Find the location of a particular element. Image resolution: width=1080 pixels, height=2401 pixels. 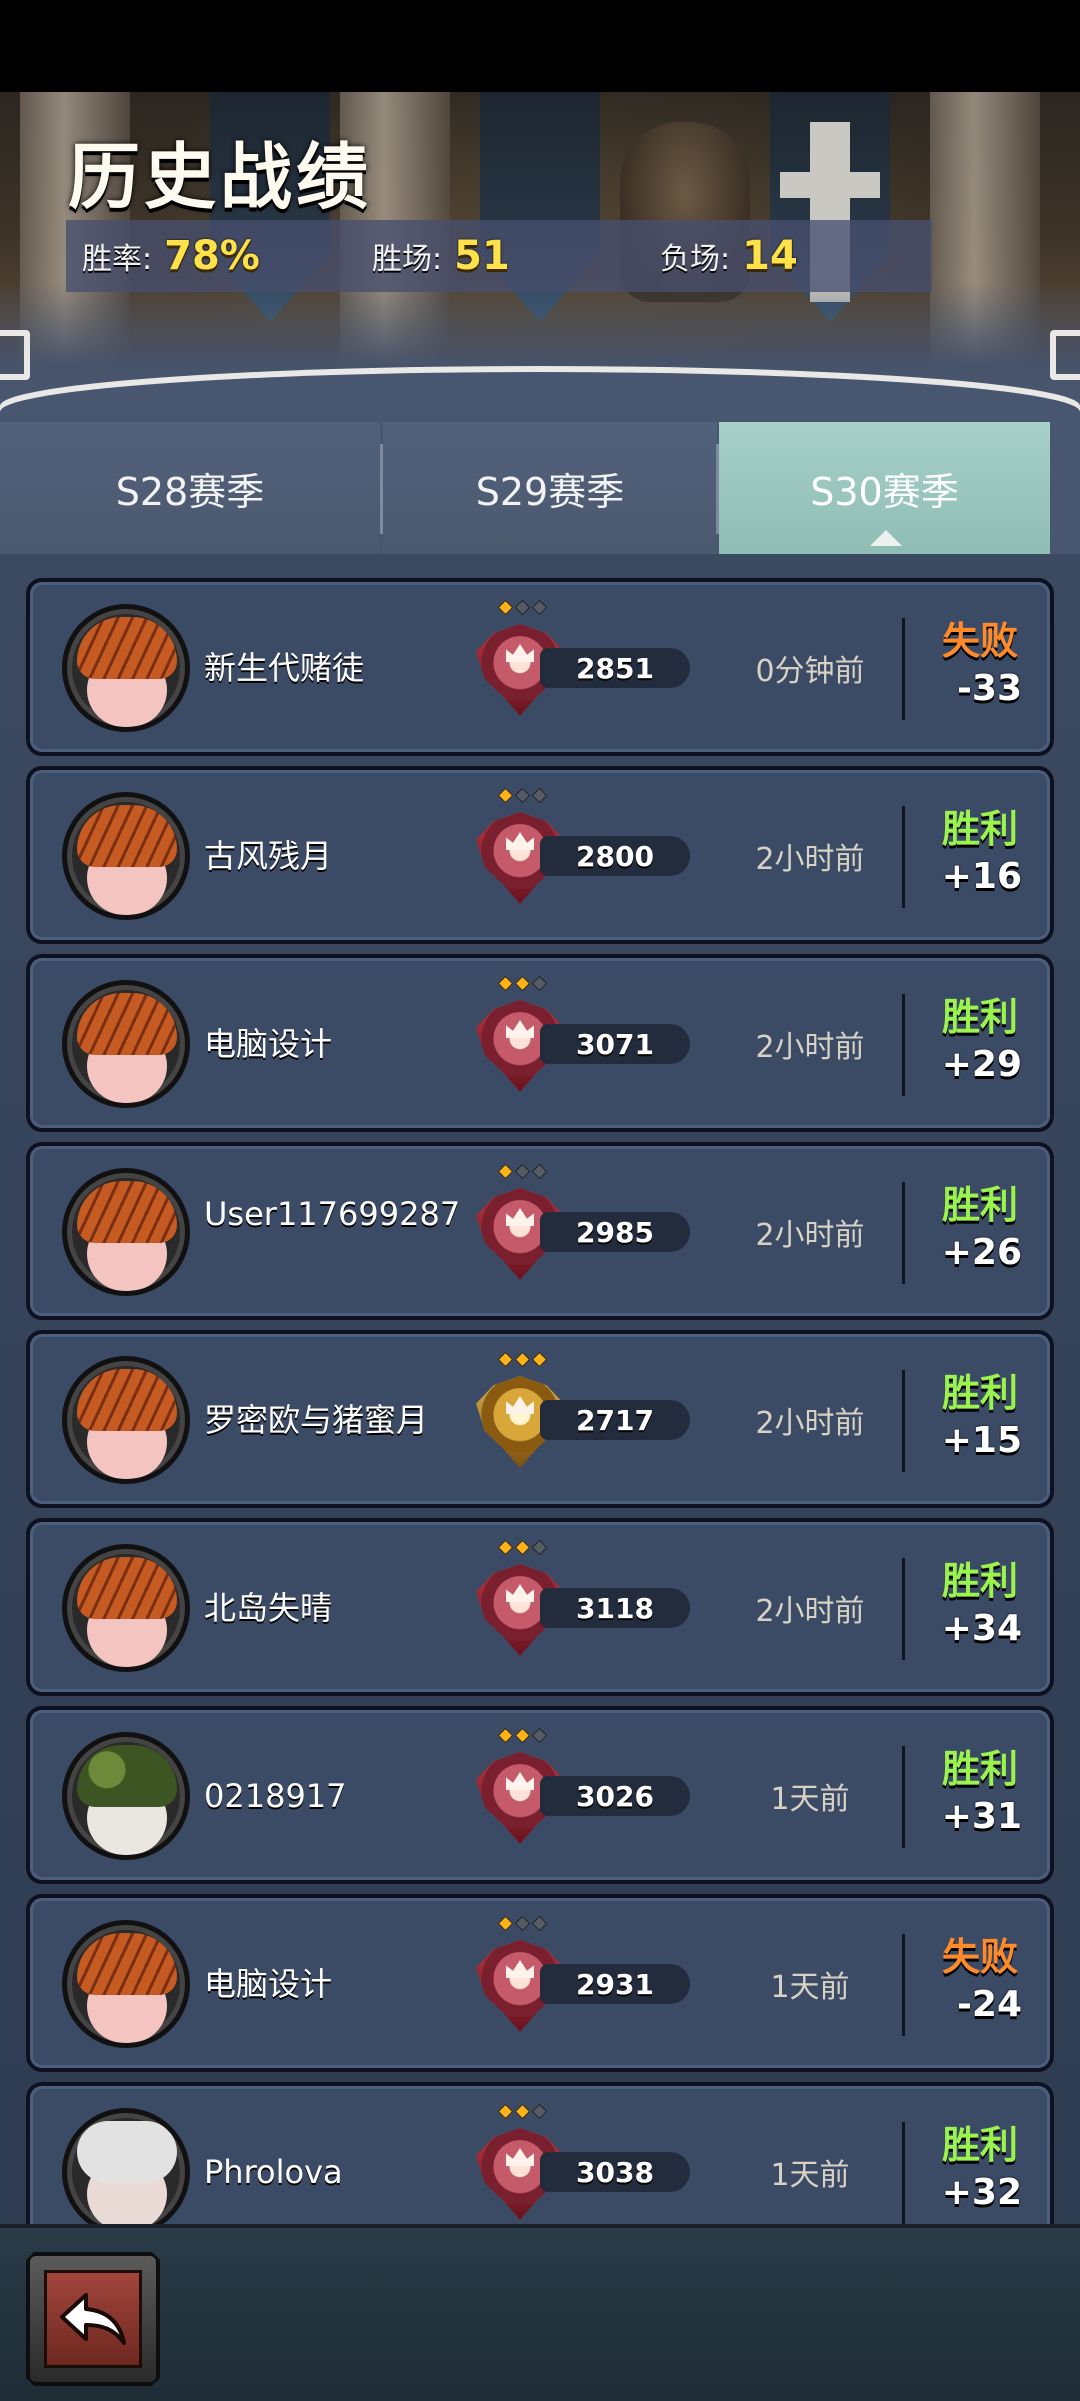

score-change: -33 is located at coordinates (989, 688).